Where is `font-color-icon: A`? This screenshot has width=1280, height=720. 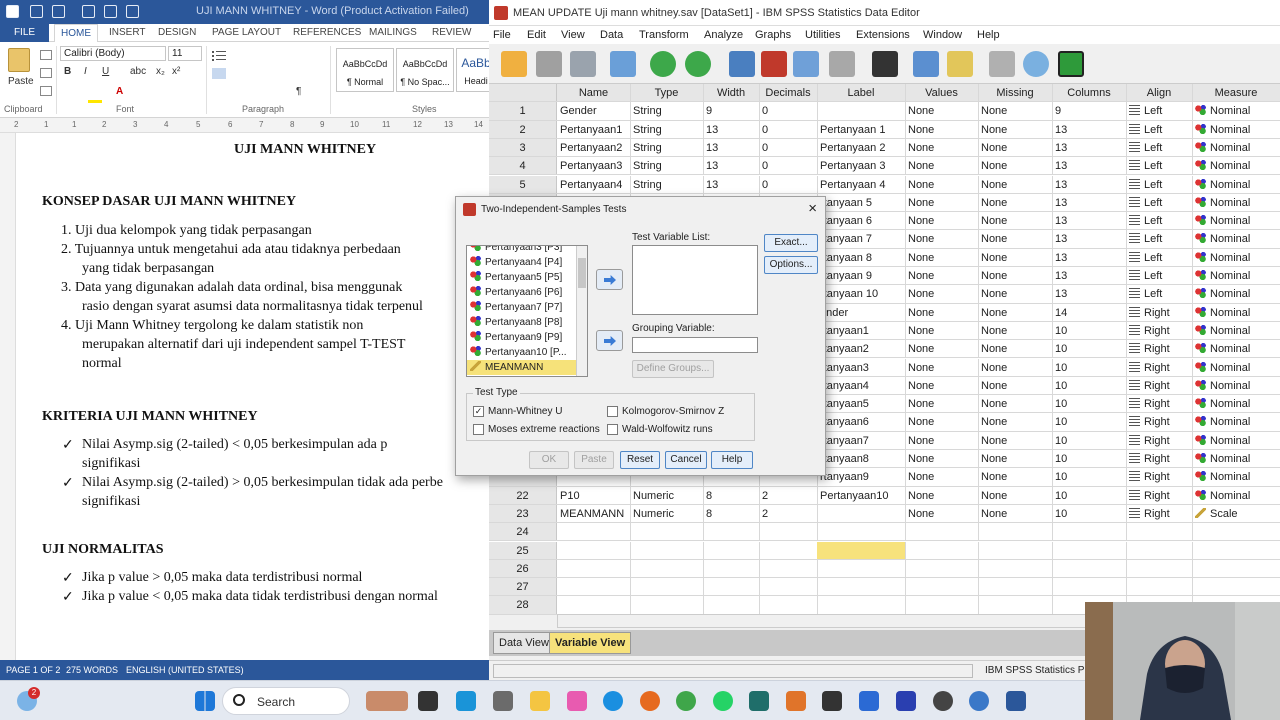 font-color-icon: A is located at coordinates (119, 91).